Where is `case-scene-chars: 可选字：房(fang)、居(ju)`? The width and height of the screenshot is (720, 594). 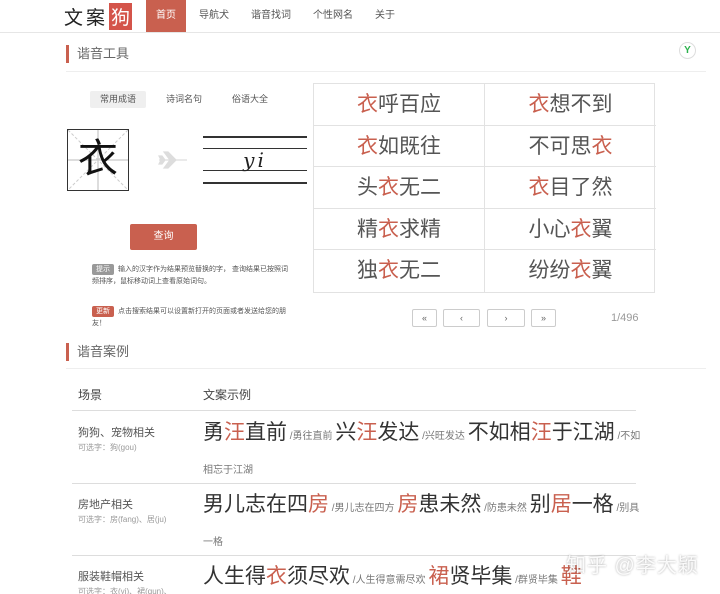 case-scene-chars: 可选字：房(fang)、居(ju) is located at coordinates (122, 519).